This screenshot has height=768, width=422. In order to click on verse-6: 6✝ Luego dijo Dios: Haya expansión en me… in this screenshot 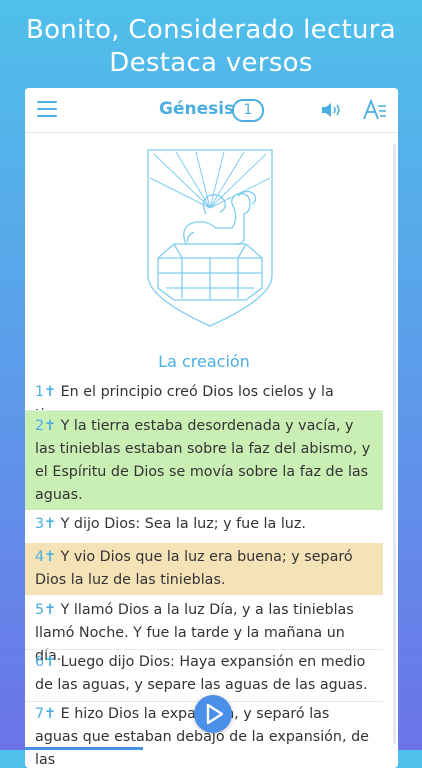, I will do `click(204, 674)`.